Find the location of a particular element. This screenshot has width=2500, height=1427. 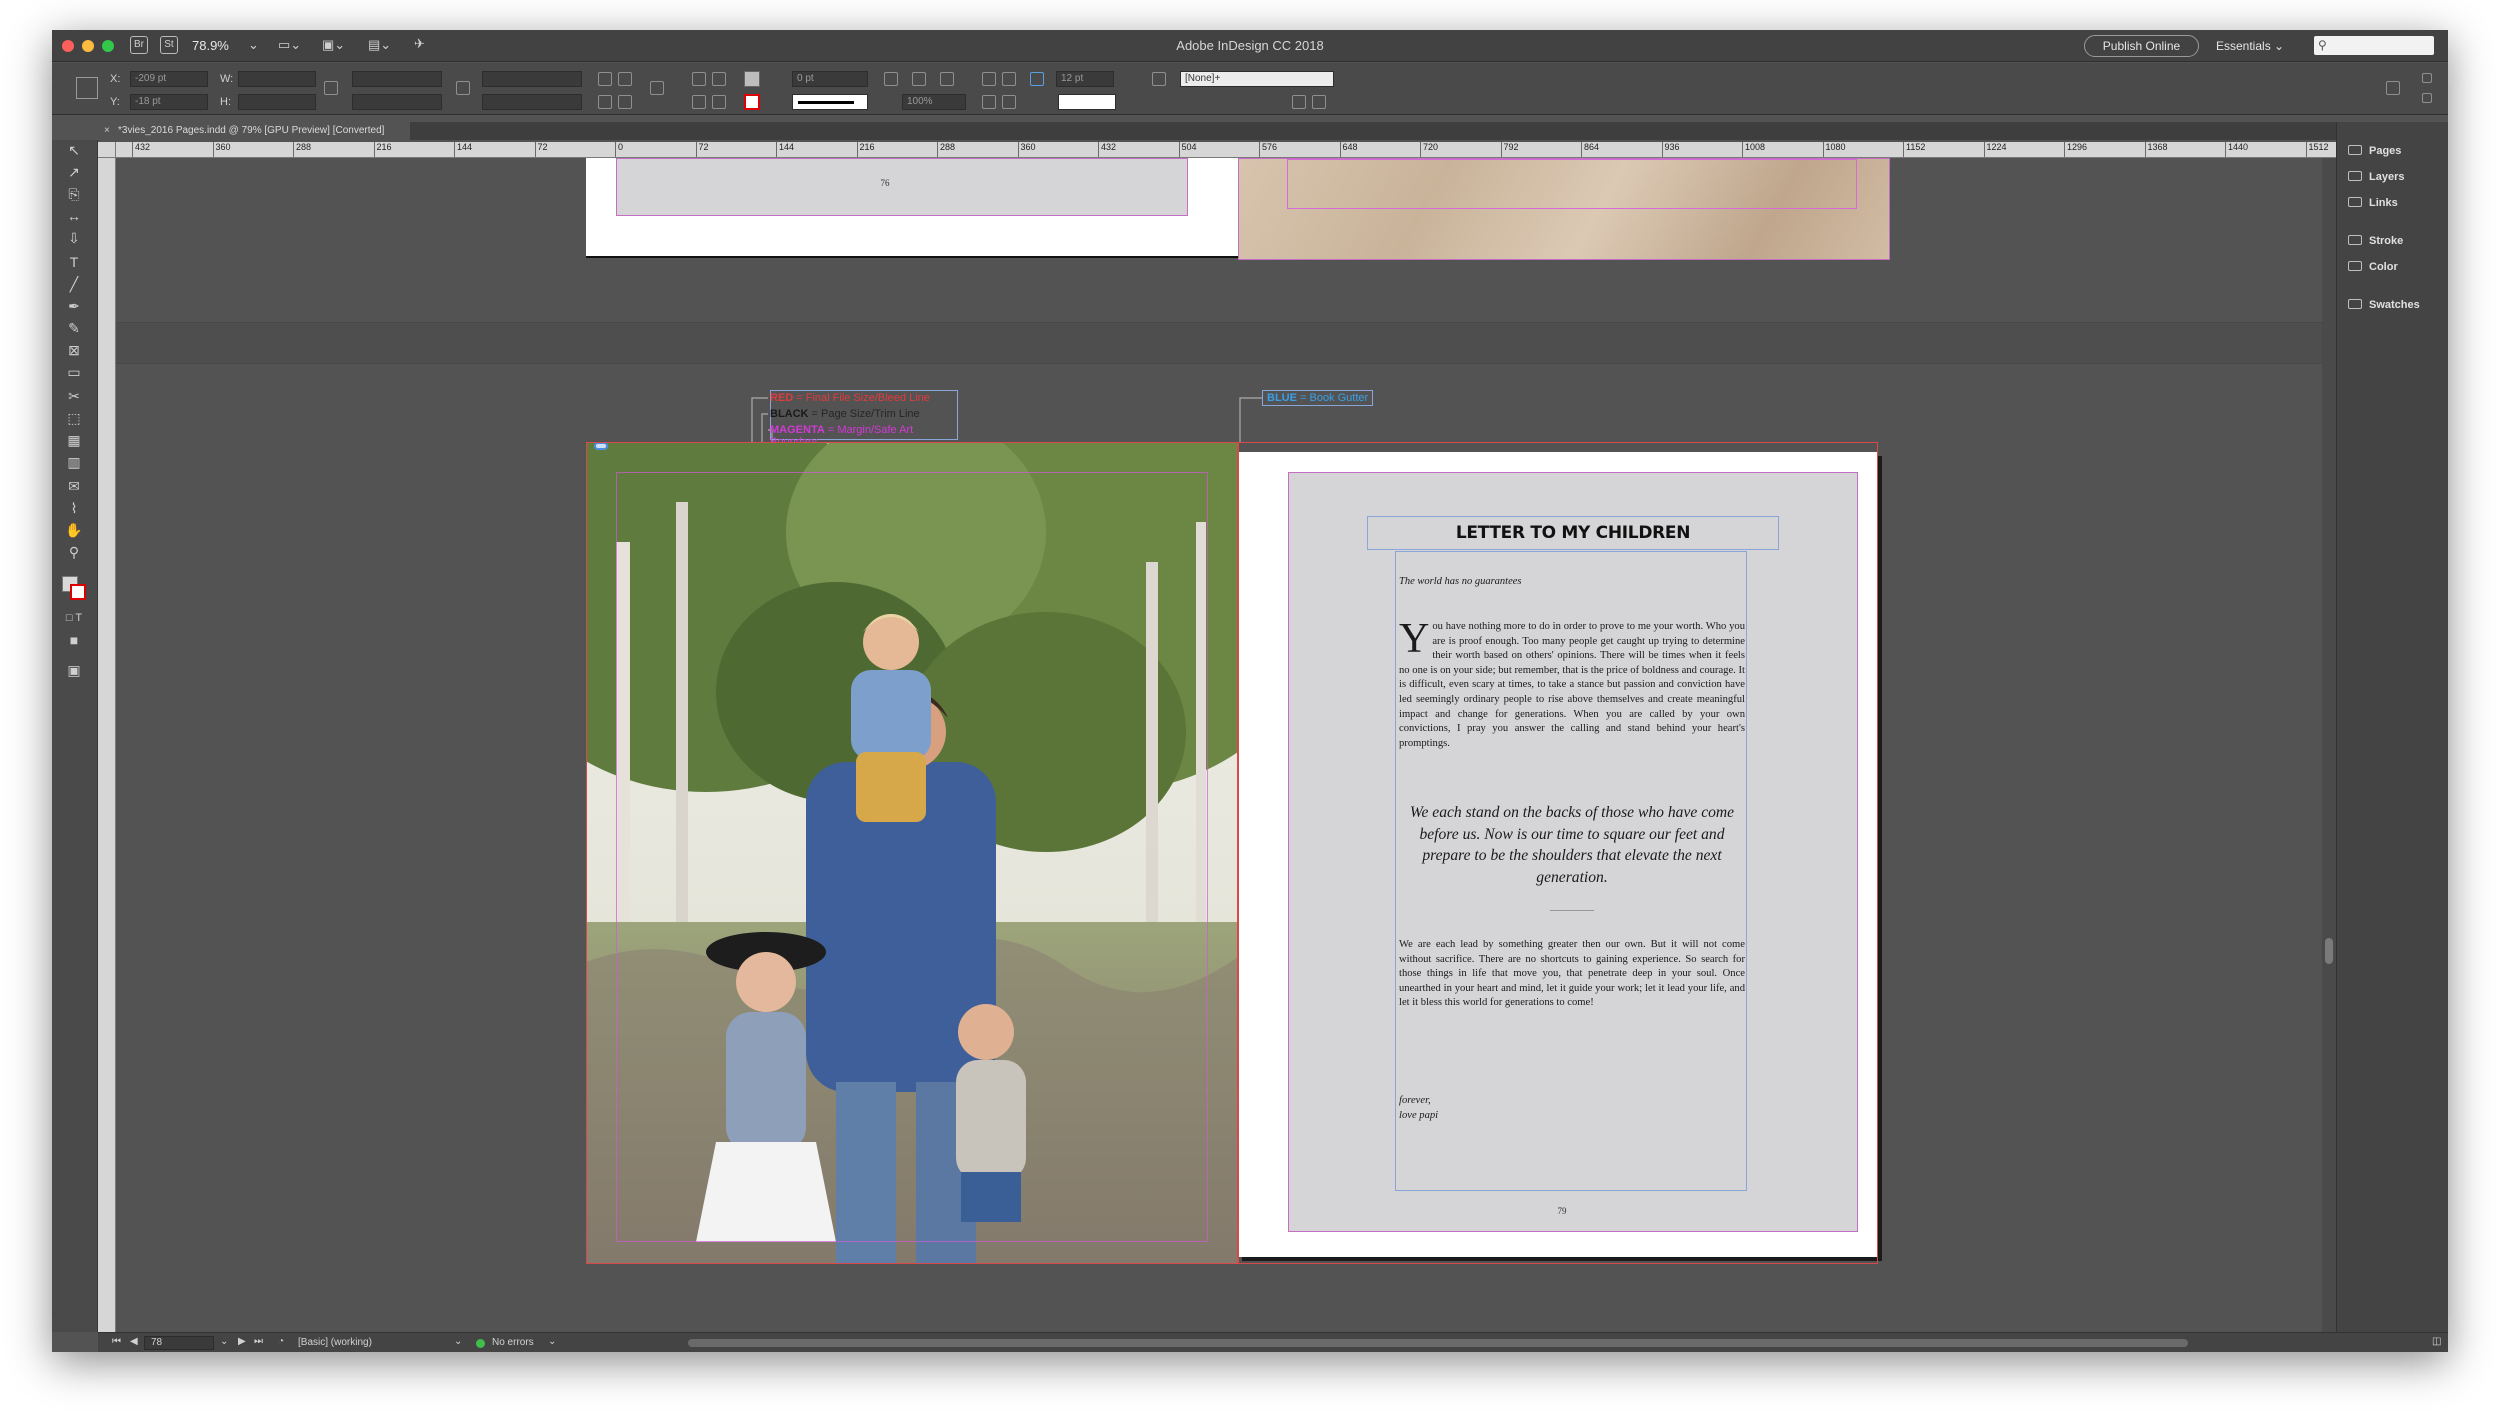

letter-title: LETTER TO MY CHILDREN is located at coordinates (1573, 533).